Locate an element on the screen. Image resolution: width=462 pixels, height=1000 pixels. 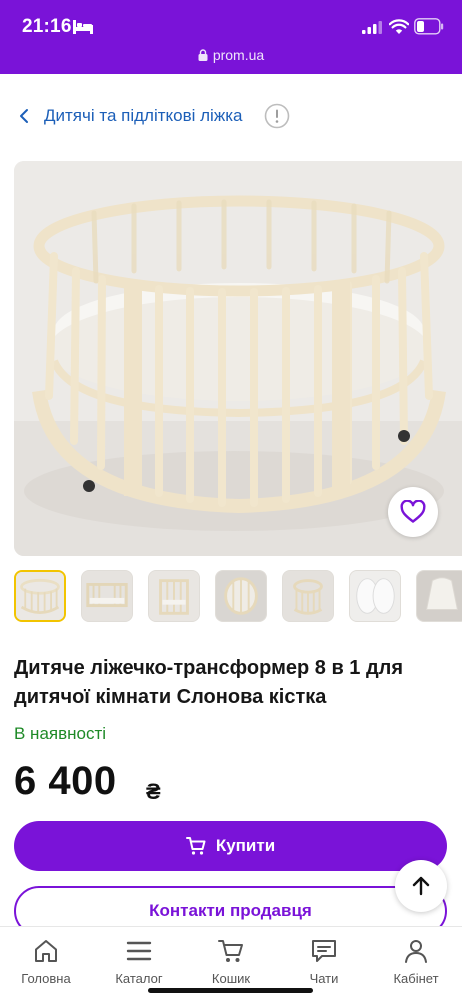
heart-icon is located at coordinates (413, 511).